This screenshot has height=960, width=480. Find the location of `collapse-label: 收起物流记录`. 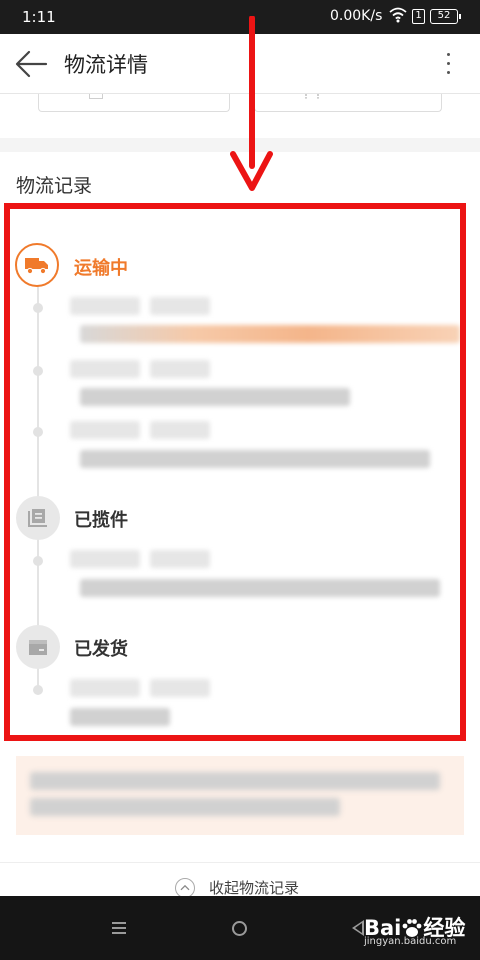

collapse-label: 收起物流记录 is located at coordinates (254, 888).